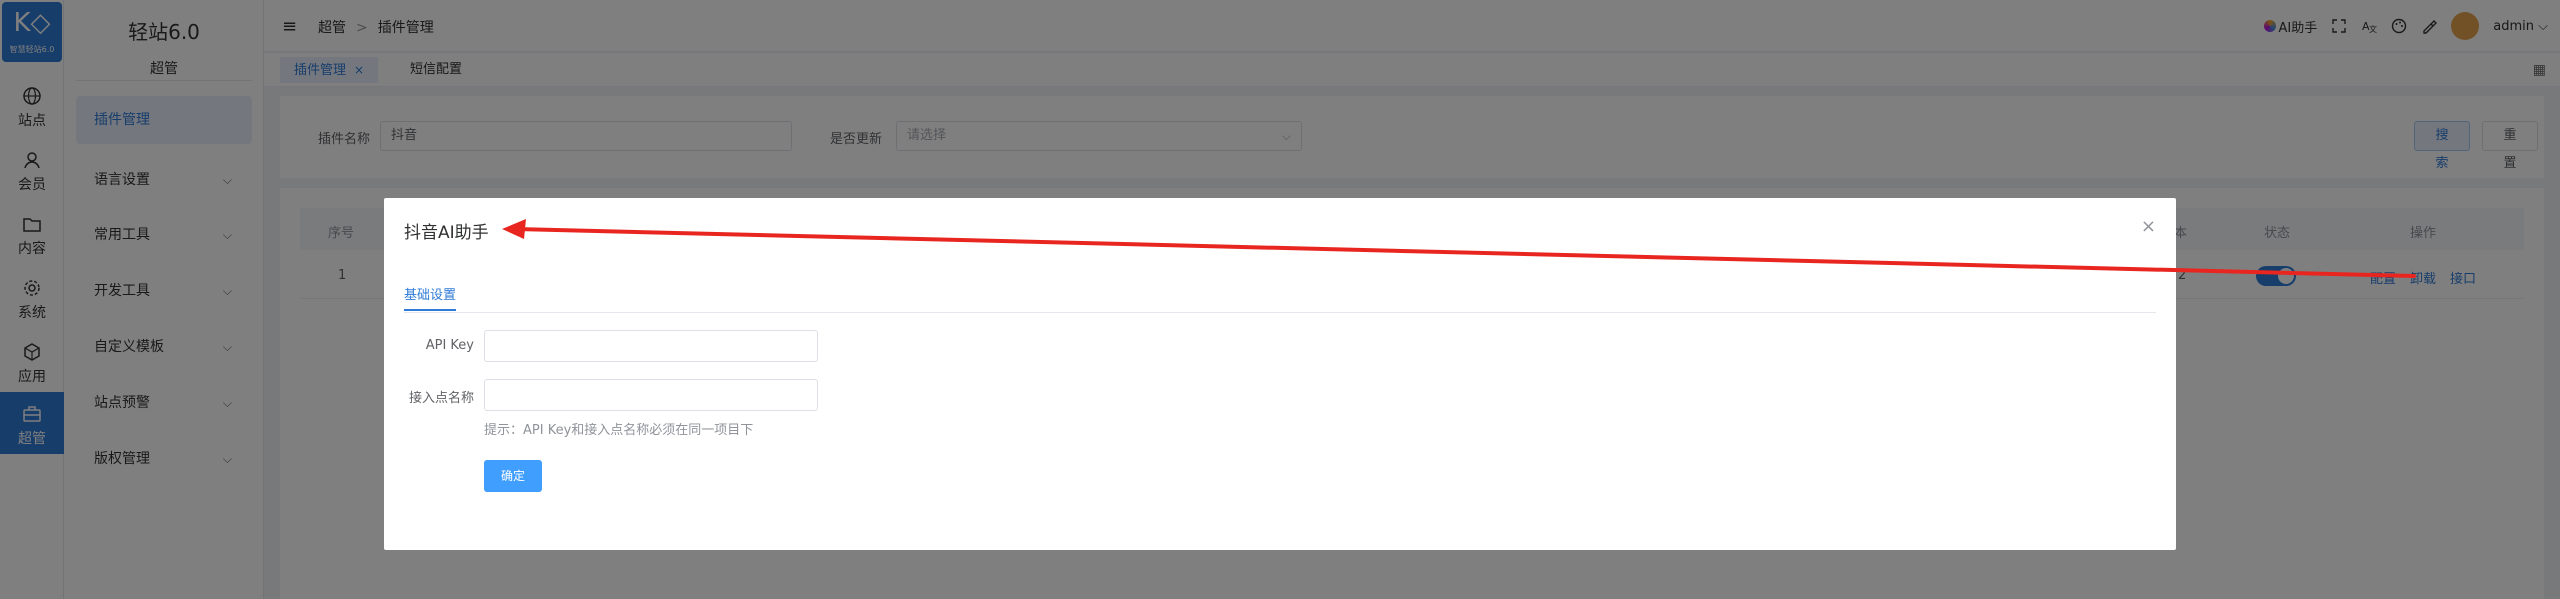 The height and width of the screenshot is (599, 2560). What do you see at coordinates (2148, 226) in the screenshot?
I see `close-icon: ×` at bounding box center [2148, 226].